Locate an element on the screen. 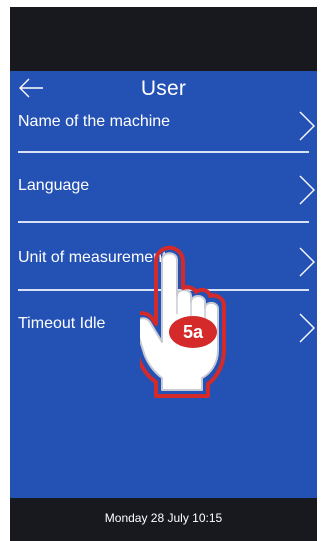 Image resolution: width=327 pixels, height=541 pixels. status-bar: Monday 28 July 10:15 is located at coordinates (163, 519).